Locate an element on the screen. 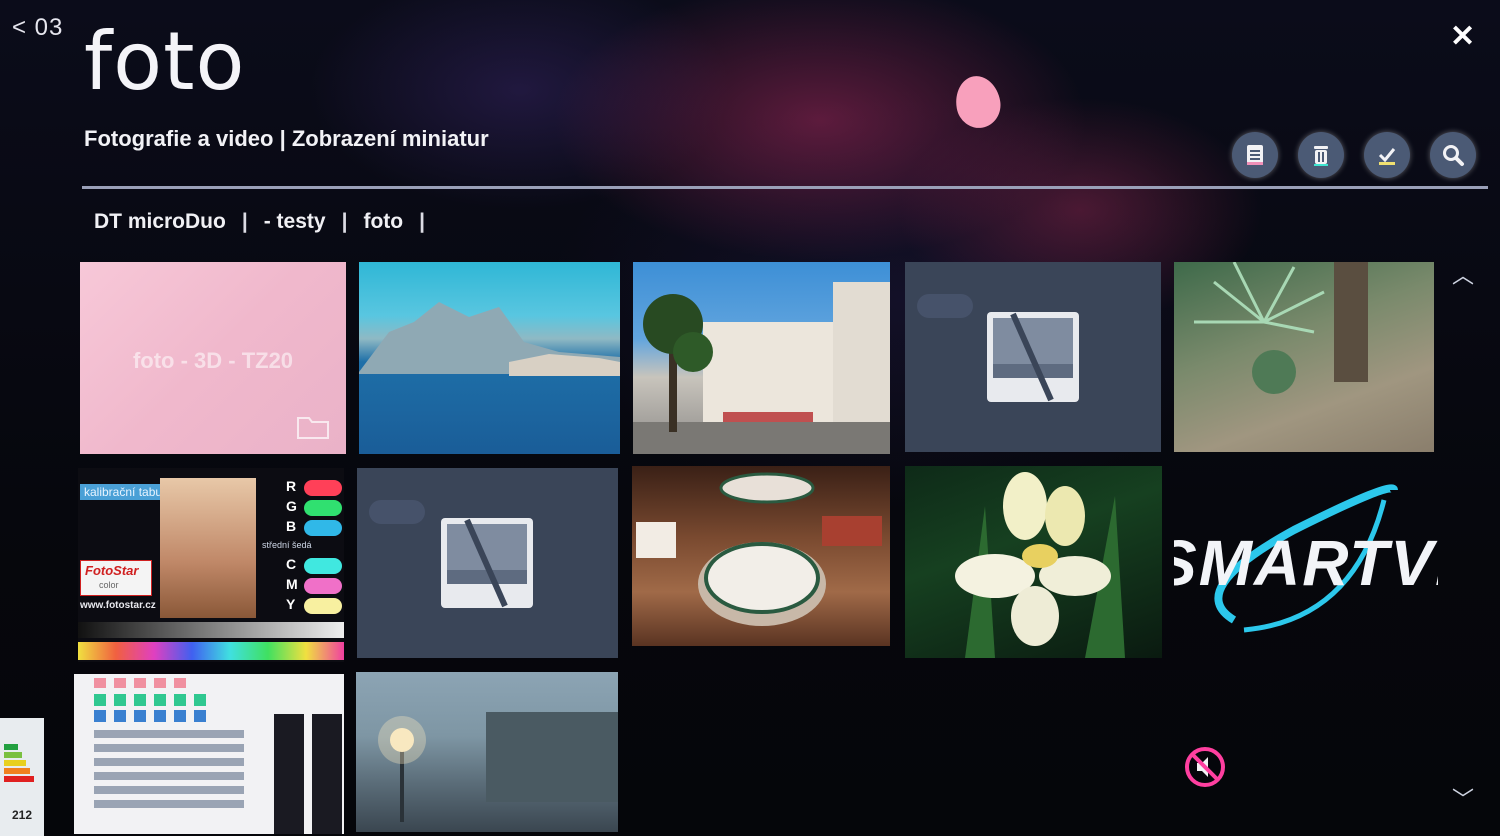  smartview-logo-text: SMARTVIEW is located at coordinates (1306, 563).